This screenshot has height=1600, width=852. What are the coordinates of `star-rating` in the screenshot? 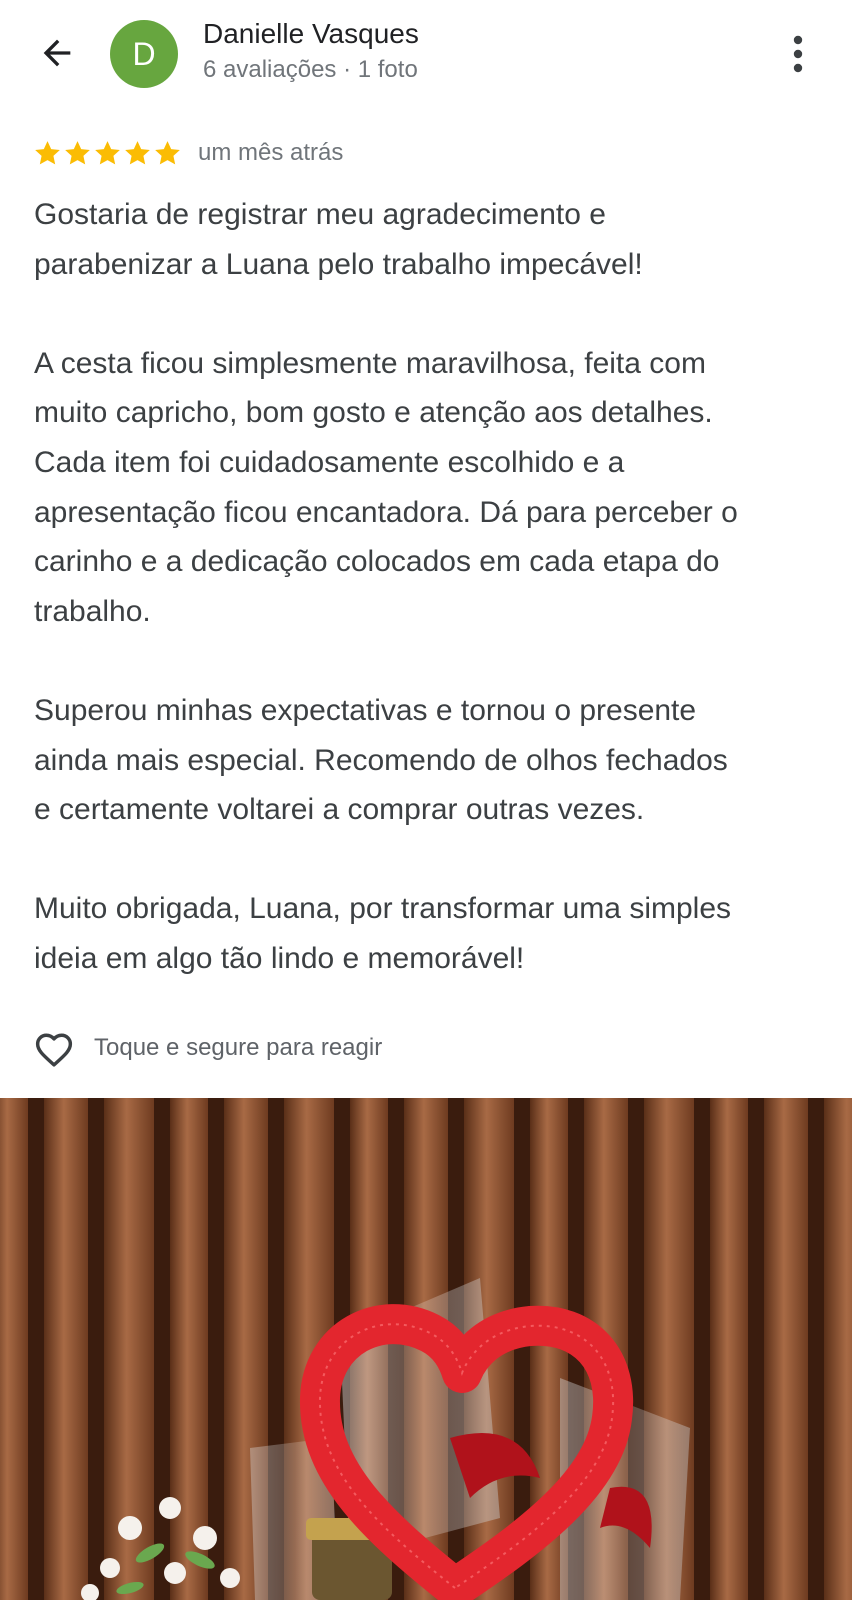 It's located at (107, 153).